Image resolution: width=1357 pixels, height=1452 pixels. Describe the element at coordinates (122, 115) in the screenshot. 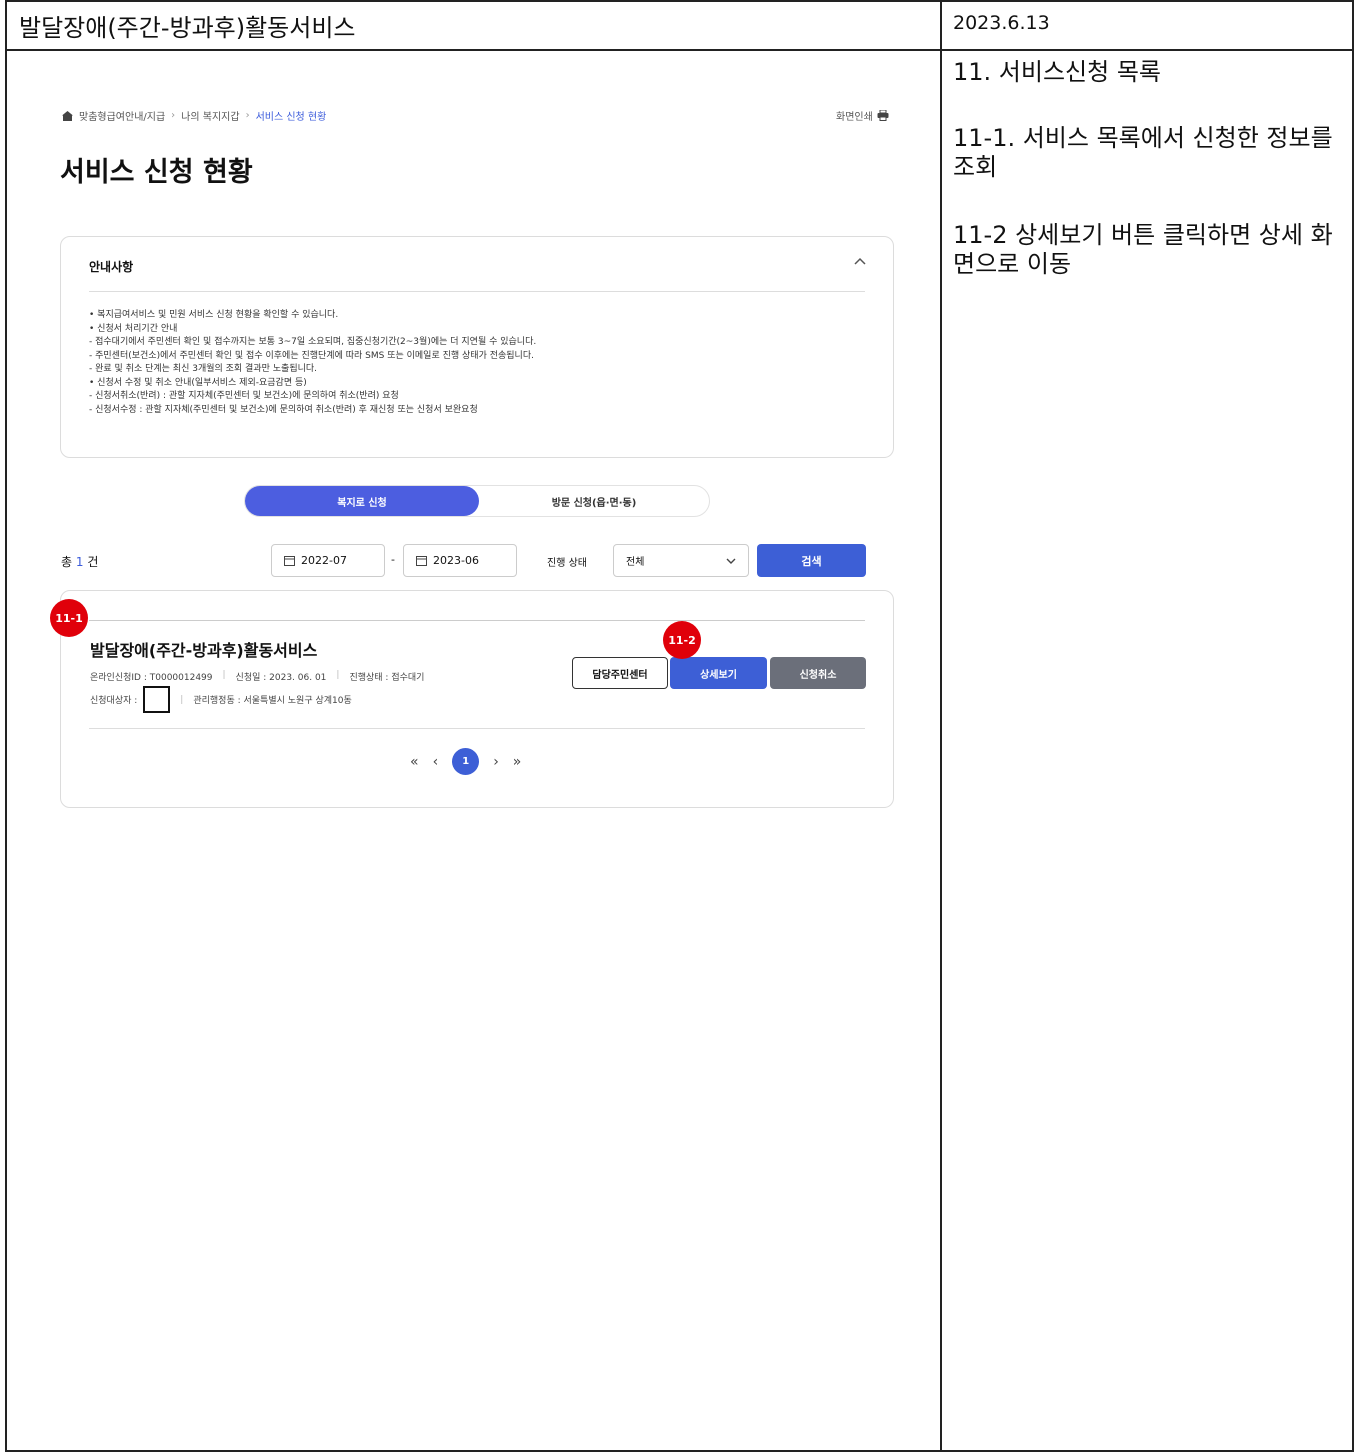

I see `breadcrumb-item-1: 맞춤형급여안내/지급` at that location.